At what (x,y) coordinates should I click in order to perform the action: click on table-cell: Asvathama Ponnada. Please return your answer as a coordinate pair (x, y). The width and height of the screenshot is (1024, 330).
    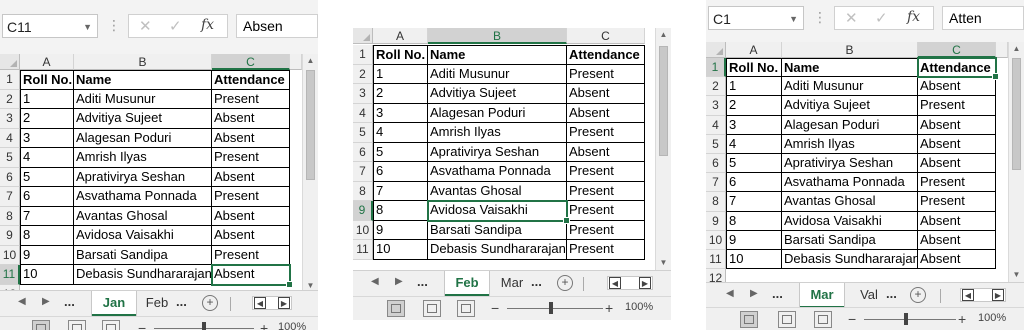
    Looking at the image, I should click on (143, 197).